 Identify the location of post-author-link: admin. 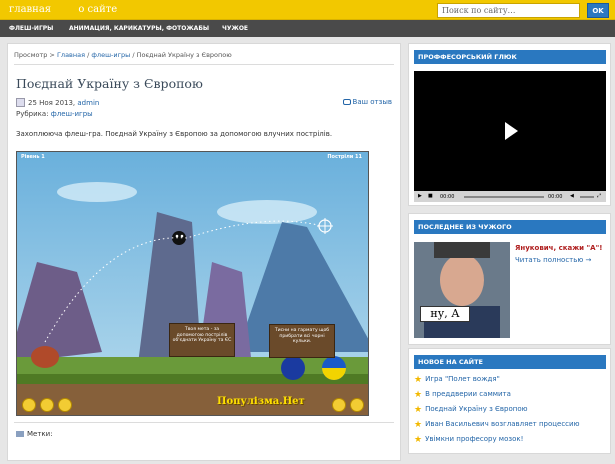
(88, 103).